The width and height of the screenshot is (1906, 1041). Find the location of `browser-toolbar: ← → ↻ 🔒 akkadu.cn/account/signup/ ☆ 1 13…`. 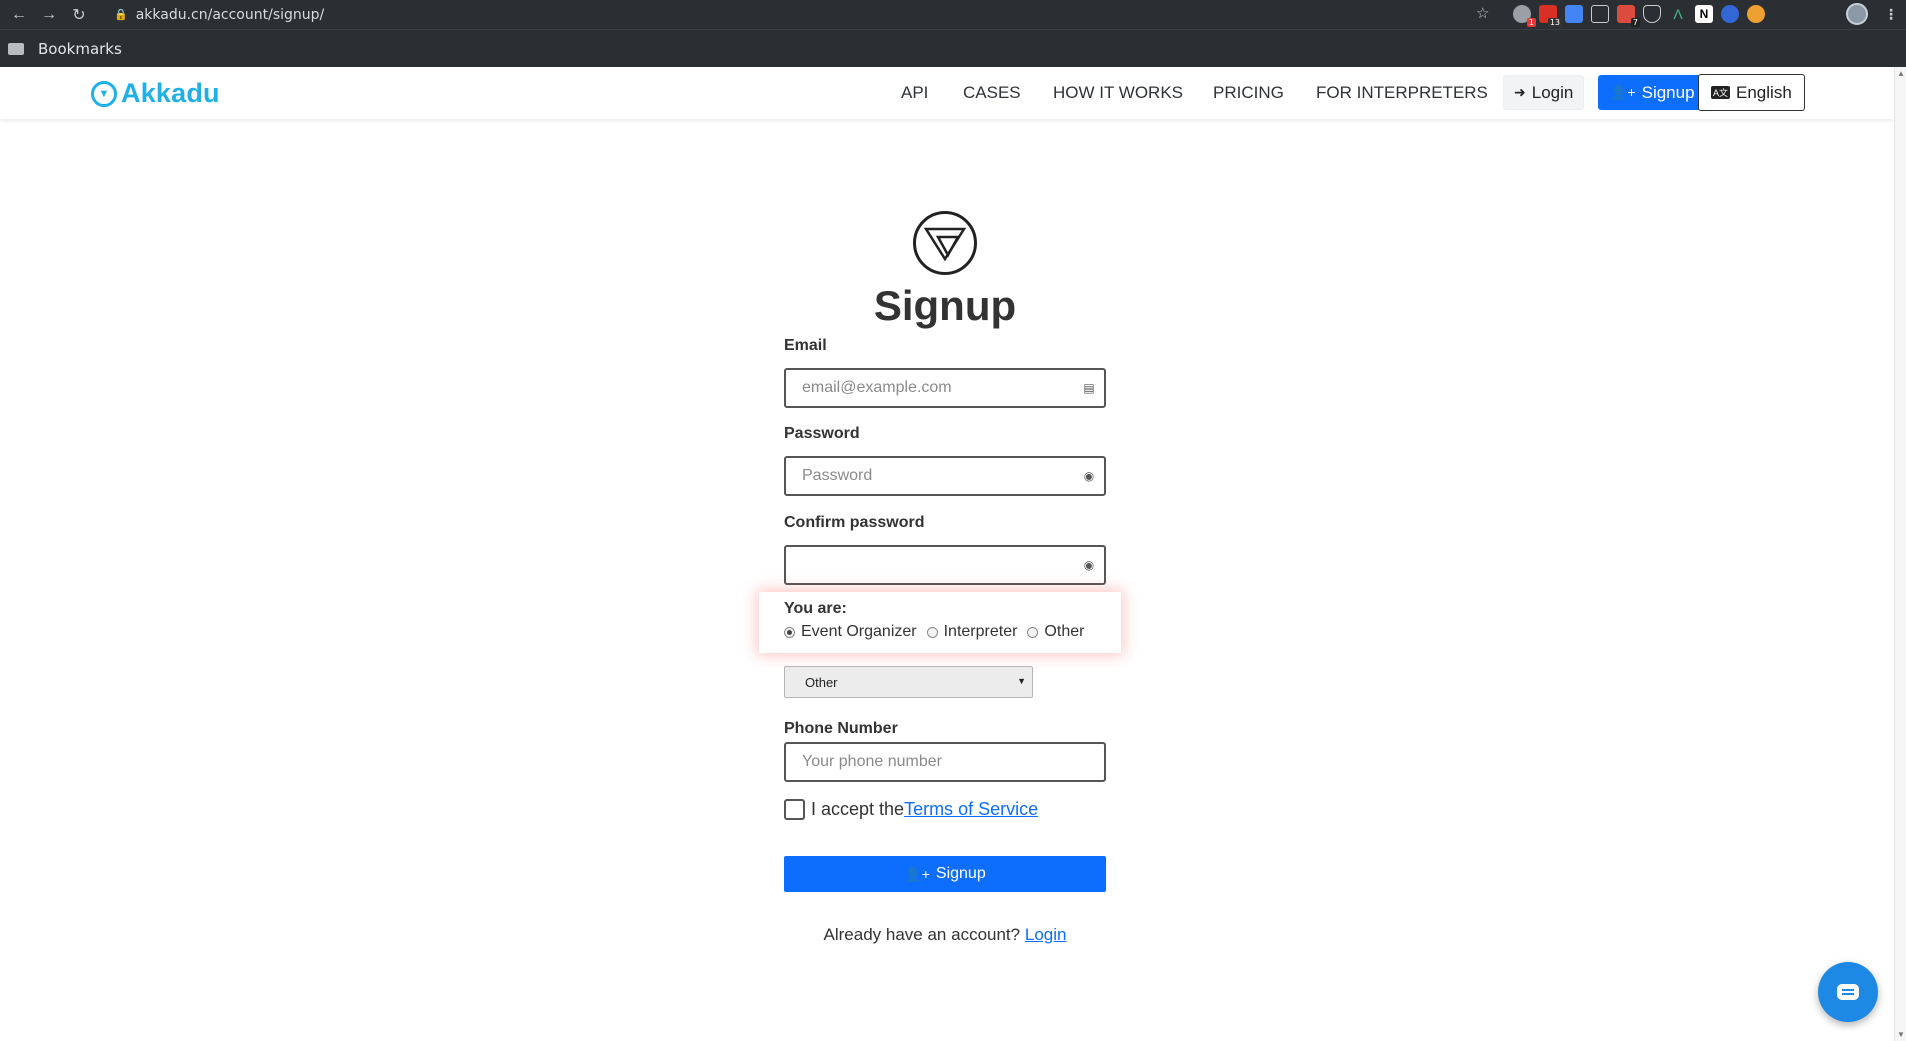

browser-toolbar: ← → ↻ 🔒 akkadu.cn/account/signup/ ☆ 1 13… is located at coordinates (953, 14).